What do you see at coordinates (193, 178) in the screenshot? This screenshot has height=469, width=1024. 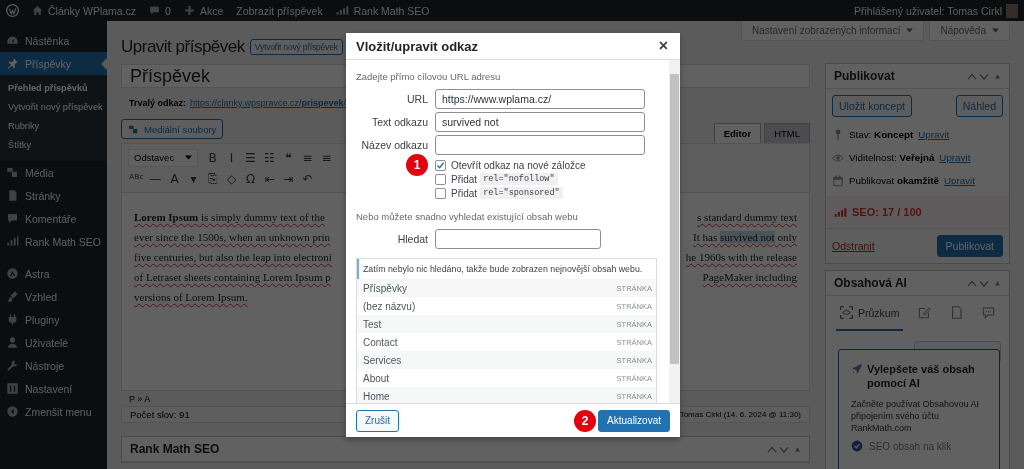 I see `toolbar-button: ▾` at bounding box center [193, 178].